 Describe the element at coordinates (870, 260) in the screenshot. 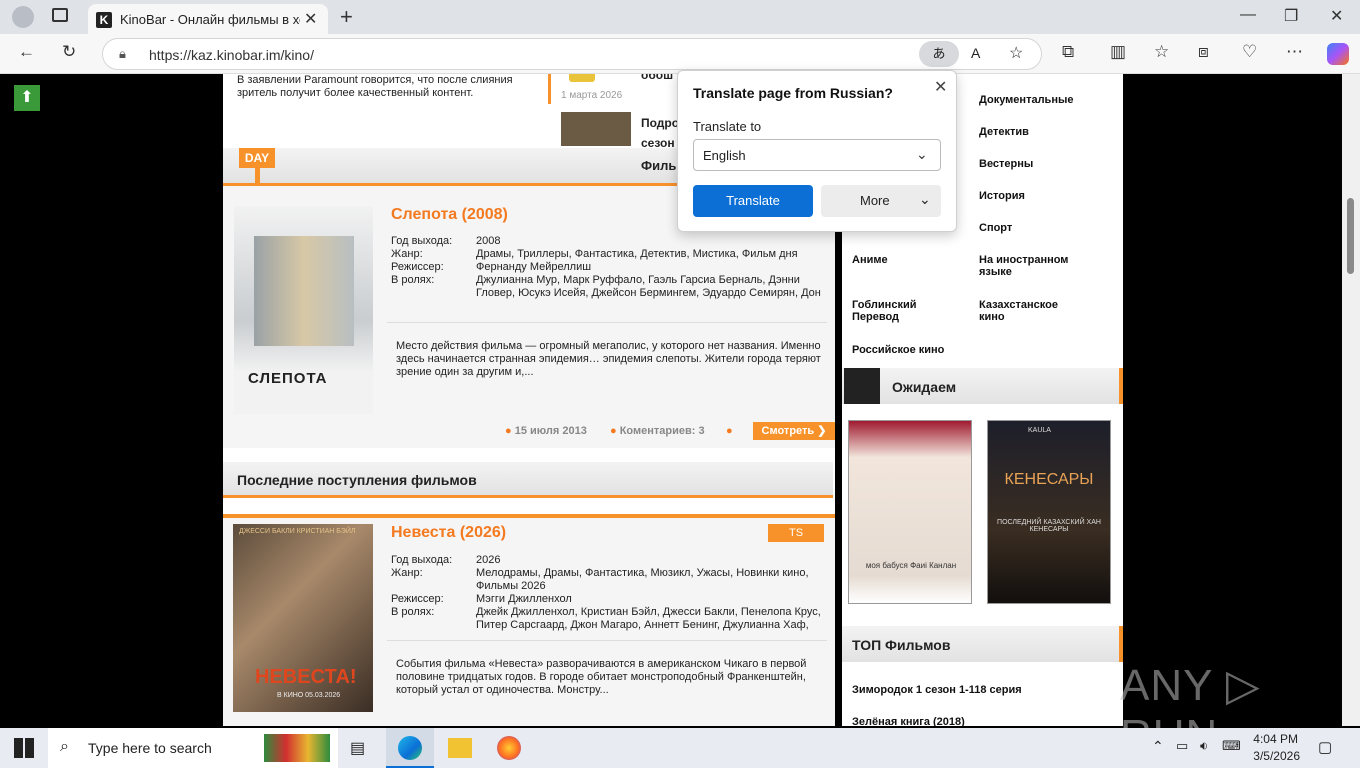

I see `genre-link: Аниме` at that location.